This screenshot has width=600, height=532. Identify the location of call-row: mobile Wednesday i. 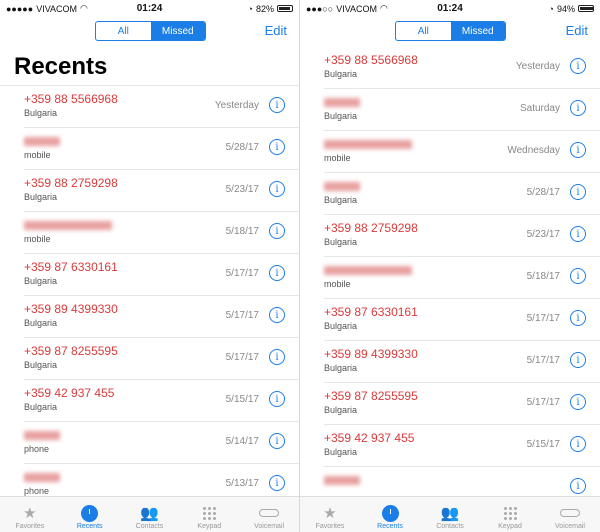
(462, 152).